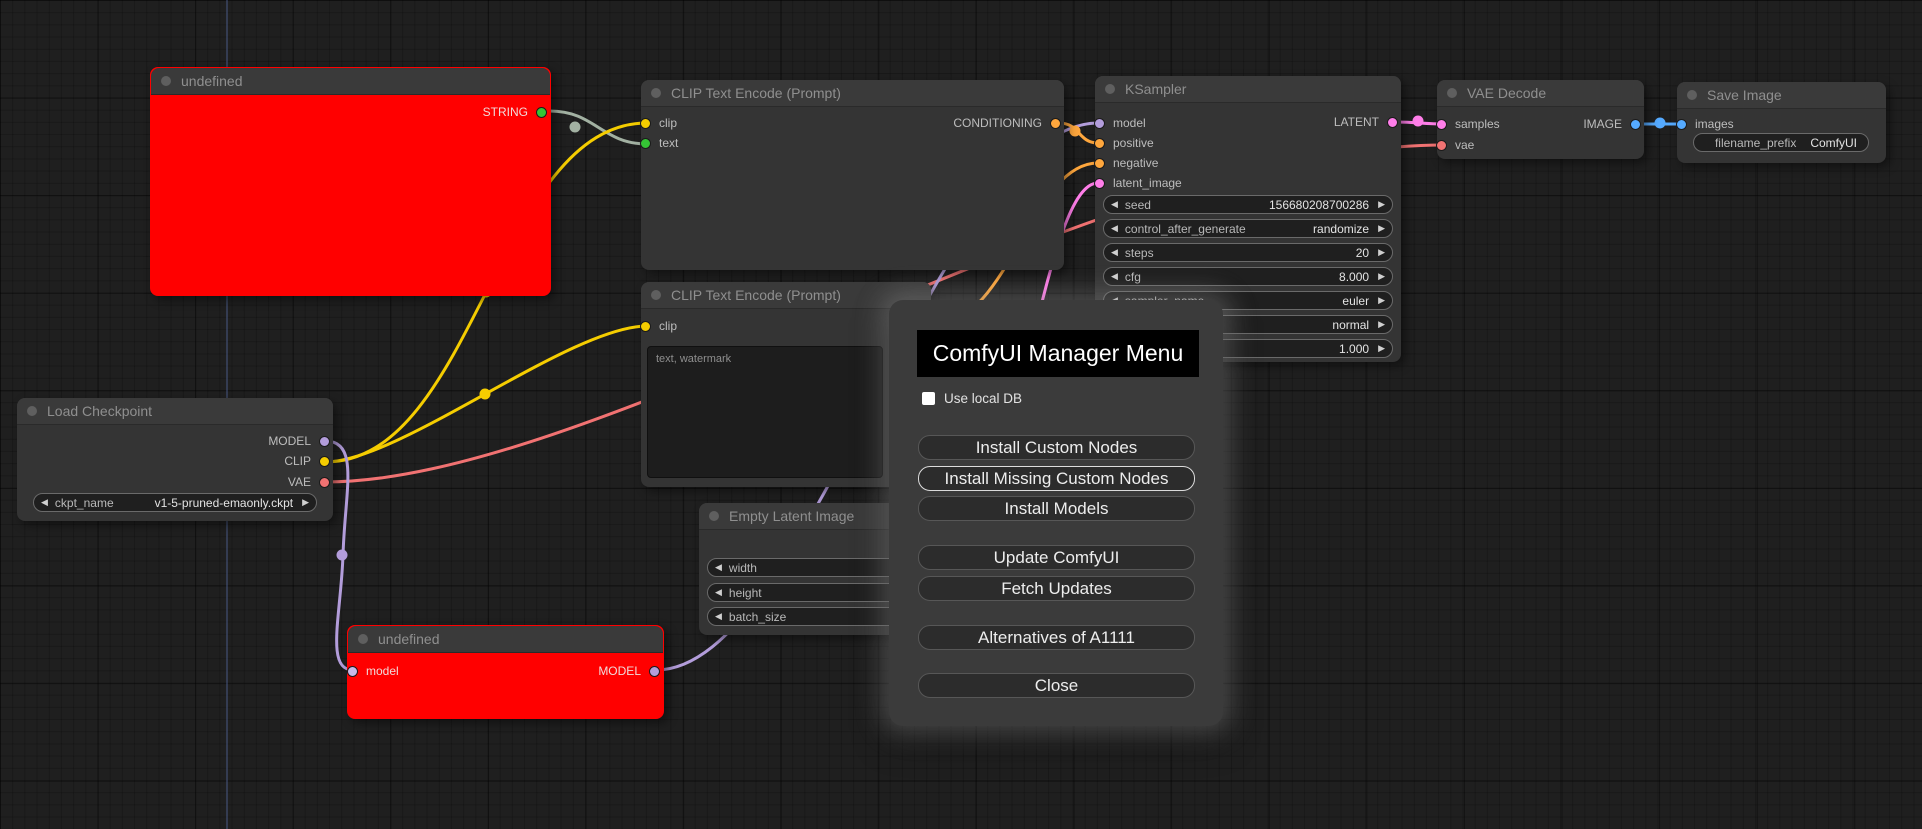 The width and height of the screenshot is (1922, 829). What do you see at coordinates (792, 516) in the screenshot?
I see `node-title: Empty Latent Image` at bounding box center [792, 516].